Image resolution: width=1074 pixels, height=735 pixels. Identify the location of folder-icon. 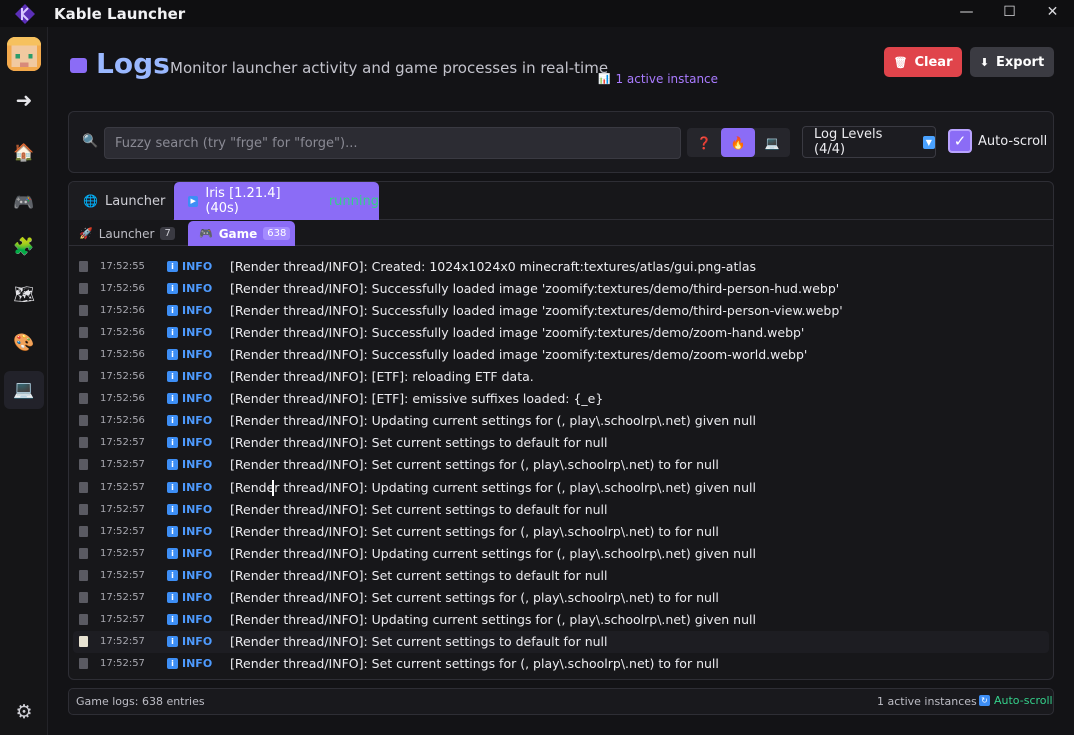
(78, 65).